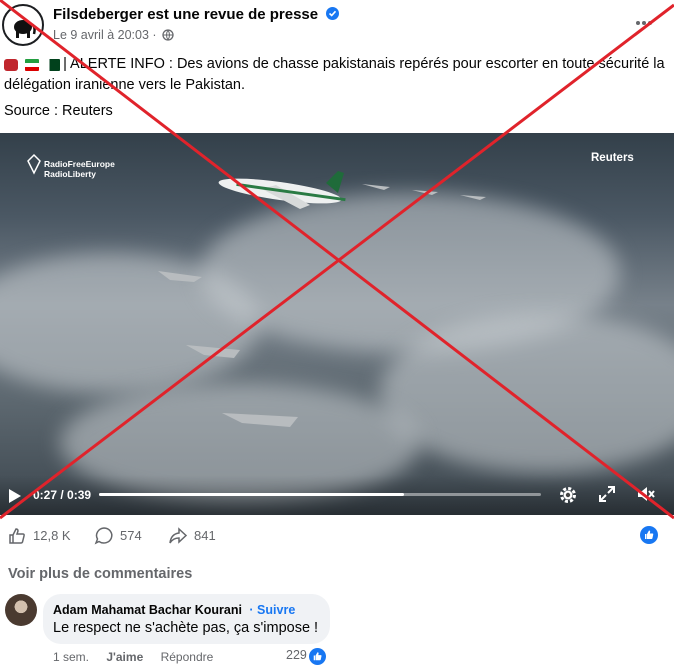  I want to click on see-more-comments: Voir plus de commentaires, so click(100, 574).